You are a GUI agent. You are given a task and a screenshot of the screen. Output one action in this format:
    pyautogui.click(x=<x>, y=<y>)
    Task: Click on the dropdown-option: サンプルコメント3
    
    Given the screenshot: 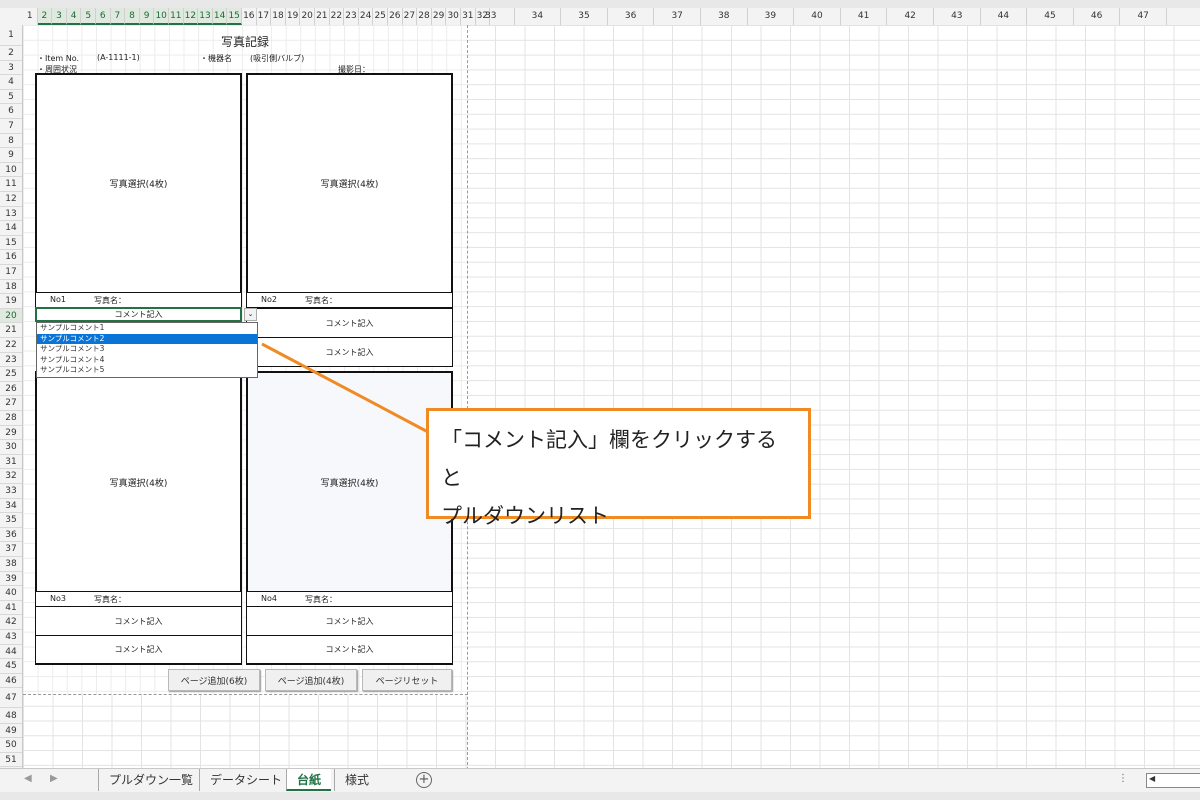 What is the action you would take?
    pyautogui.click(x=147, y=349)
    